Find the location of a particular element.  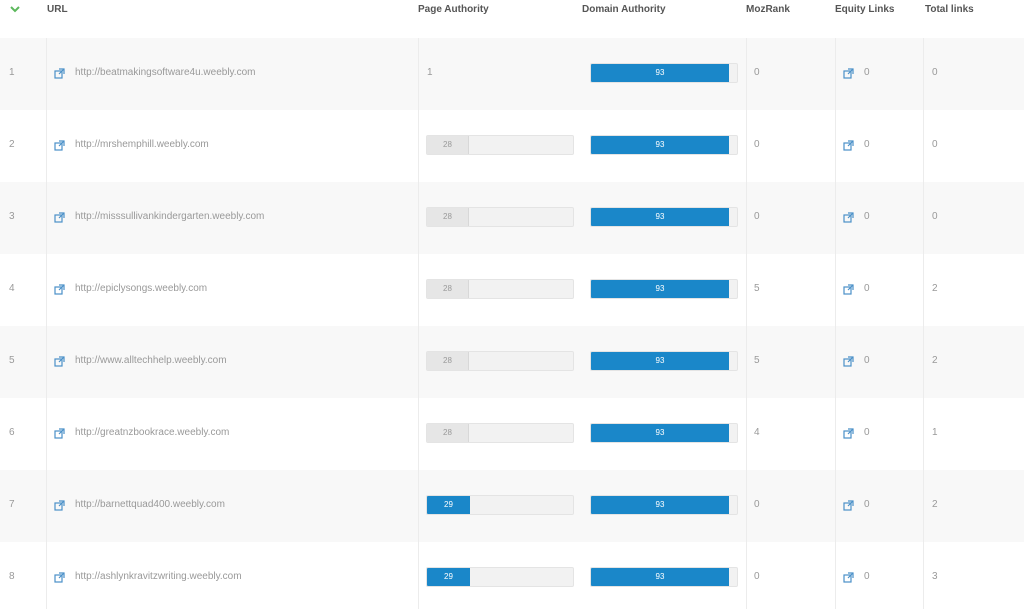

row-index: 3 is located at coordinates (12, 216).